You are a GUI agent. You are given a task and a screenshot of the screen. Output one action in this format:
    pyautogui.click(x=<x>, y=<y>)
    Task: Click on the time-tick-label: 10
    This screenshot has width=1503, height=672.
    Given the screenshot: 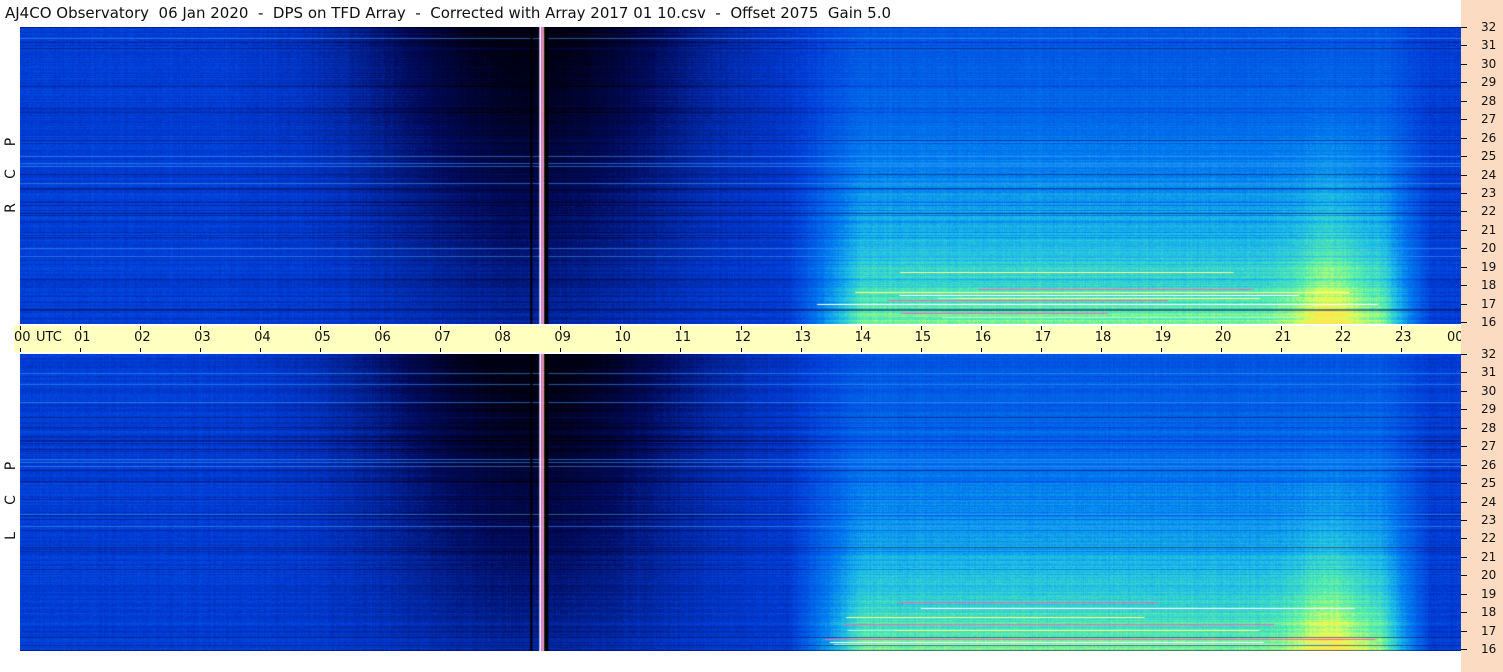 What is the action you would take?
    pyautogui.click(x=622, y=337)
    